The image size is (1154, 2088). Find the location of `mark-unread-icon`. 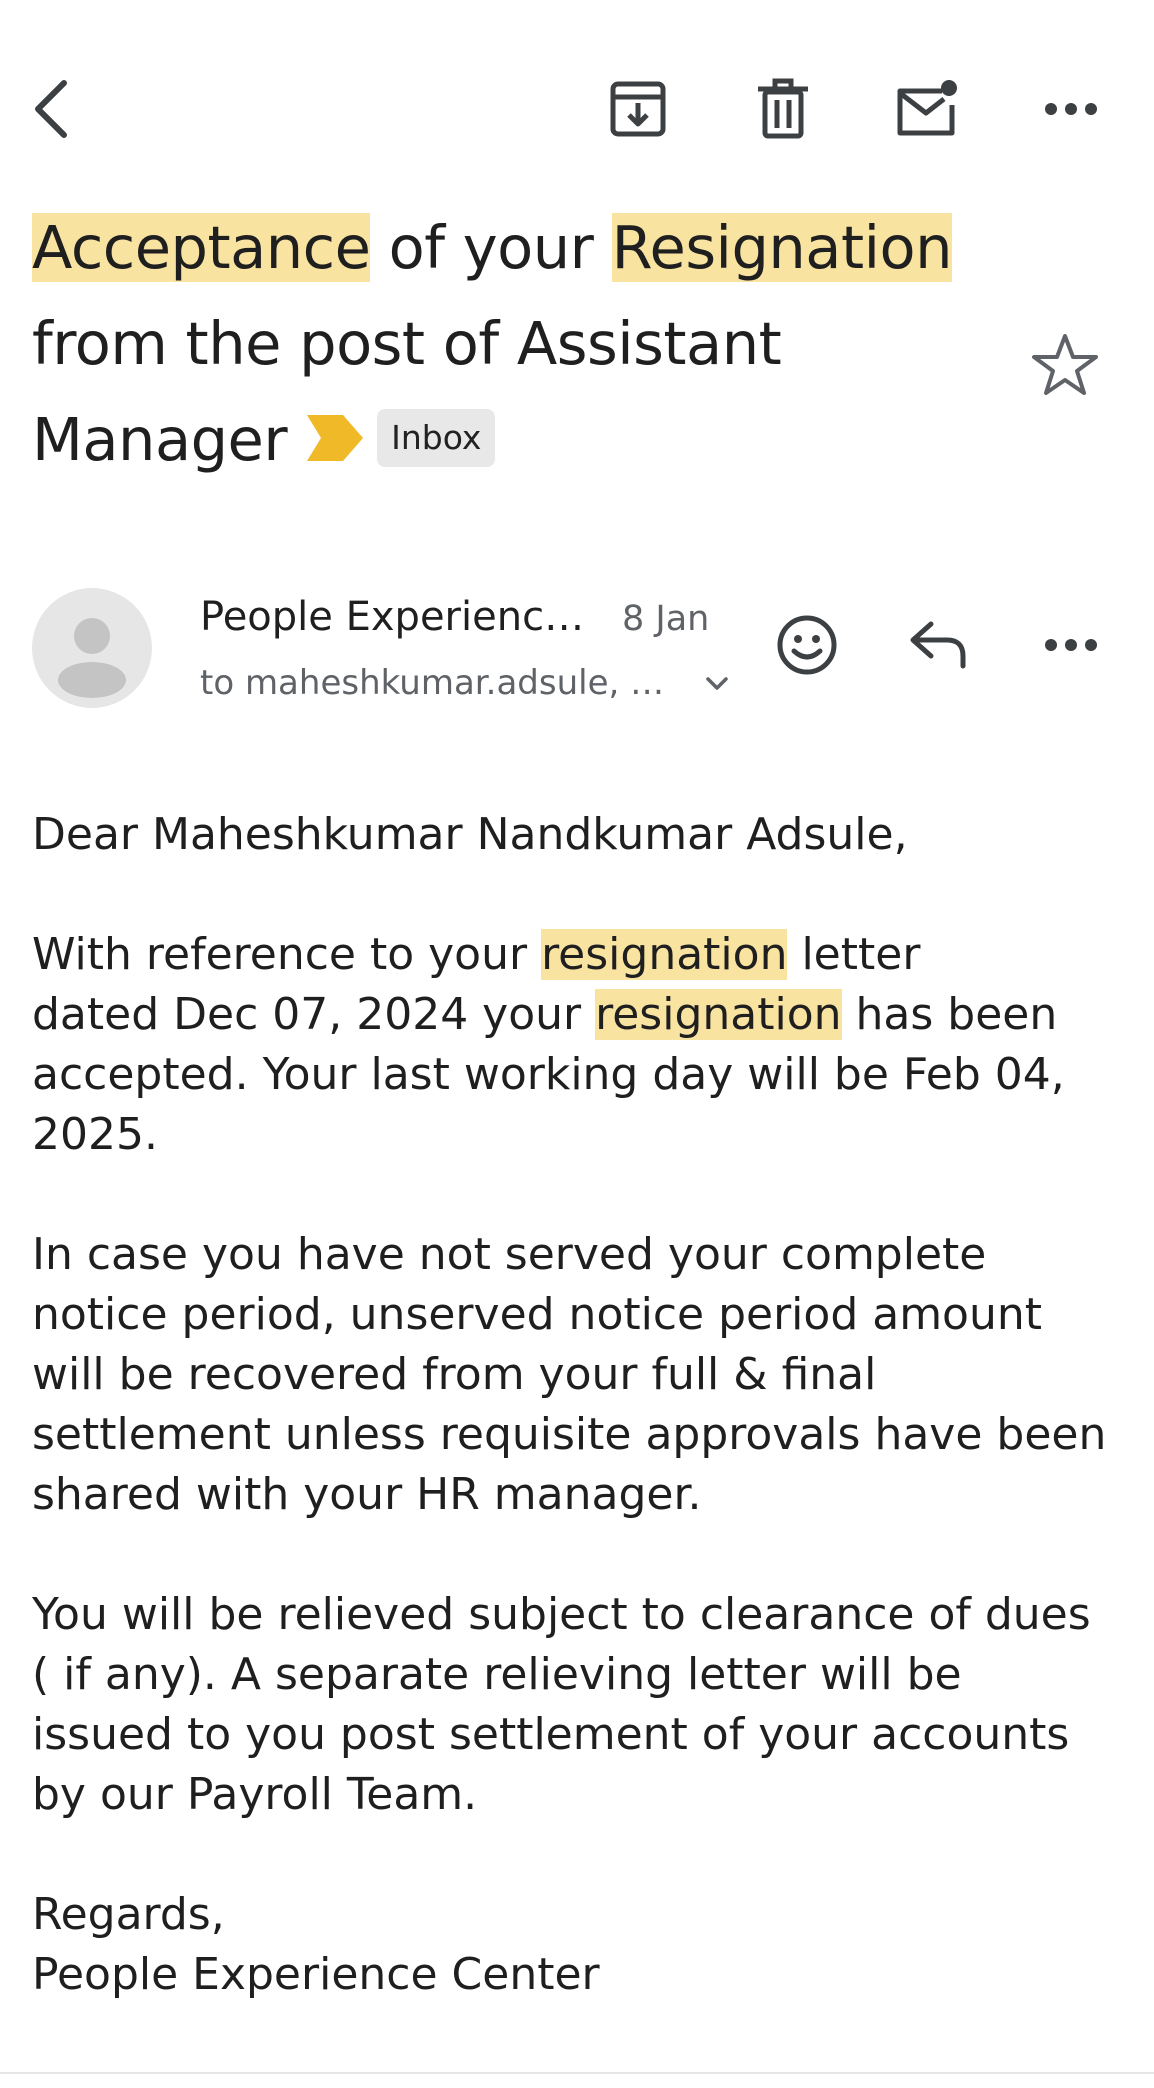

mark-unread-icon is located at coordinates (927, 108).